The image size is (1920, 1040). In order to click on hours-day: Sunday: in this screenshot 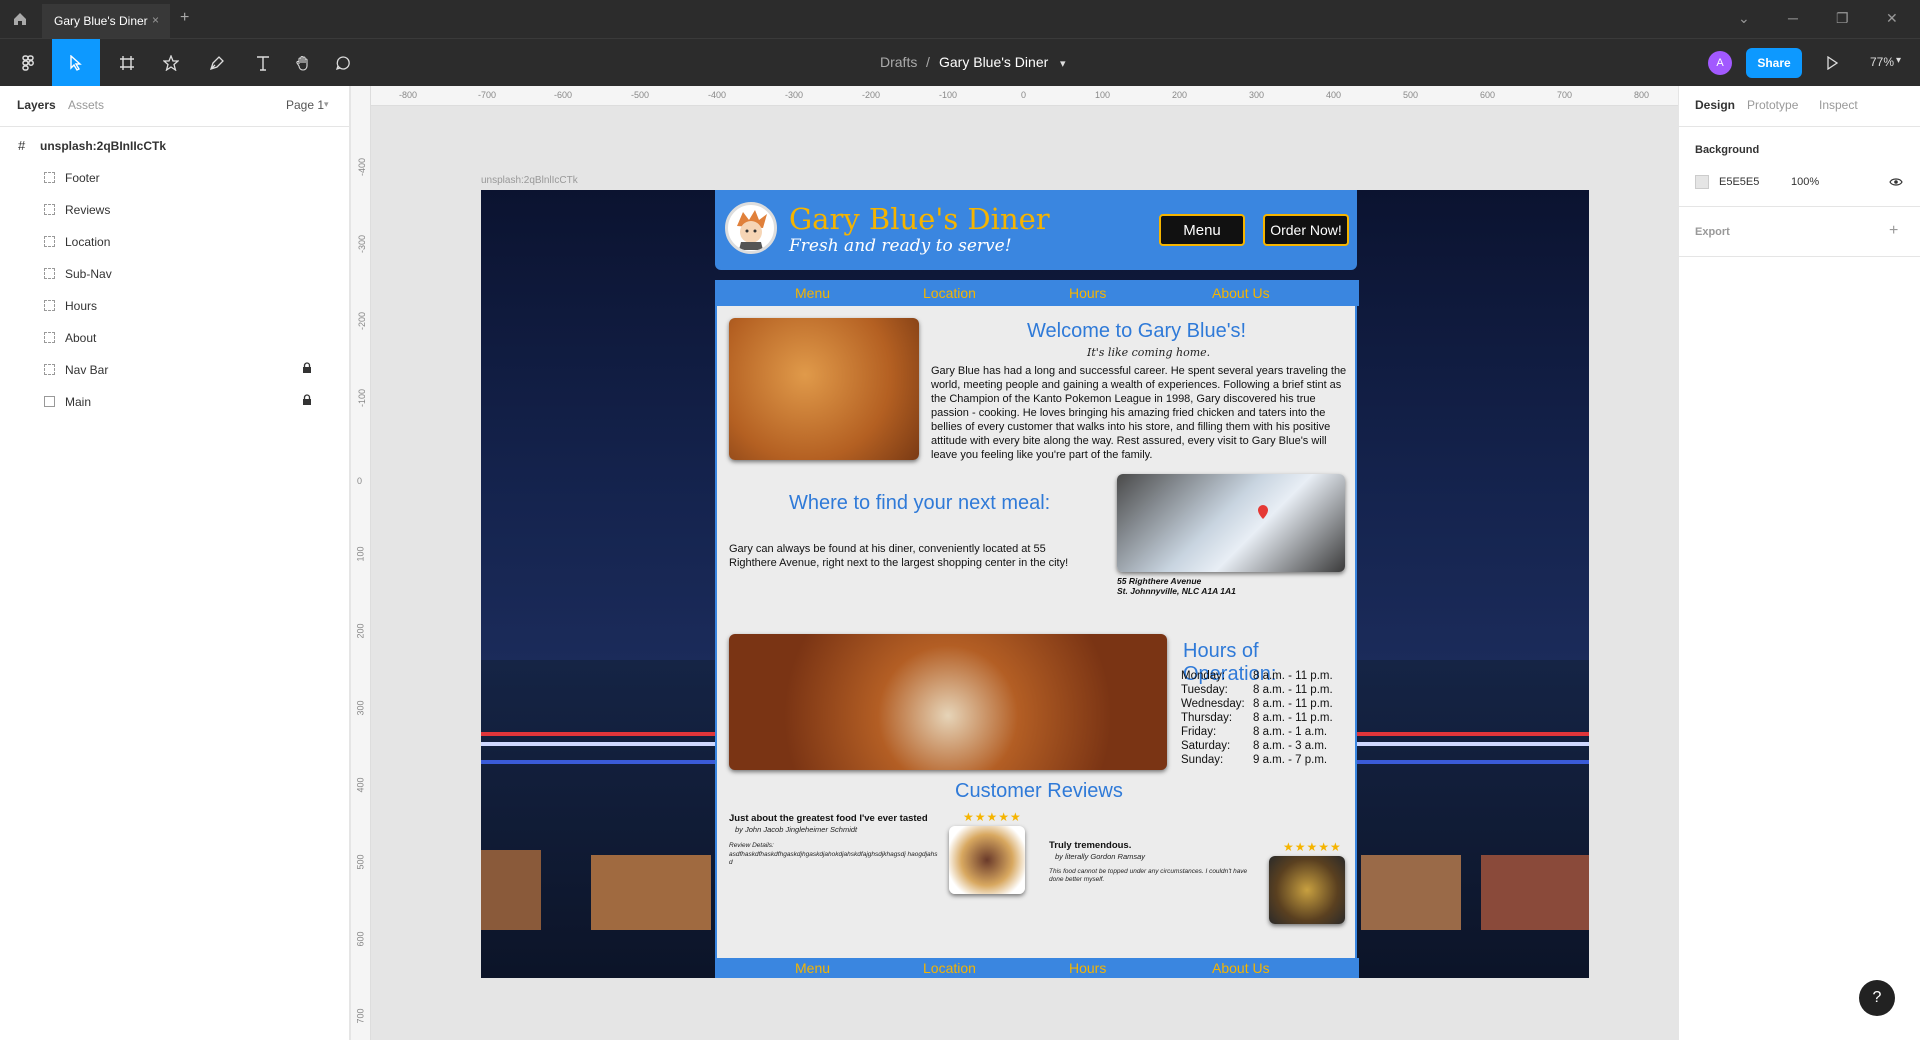, I will do `click(1202, 760)`.